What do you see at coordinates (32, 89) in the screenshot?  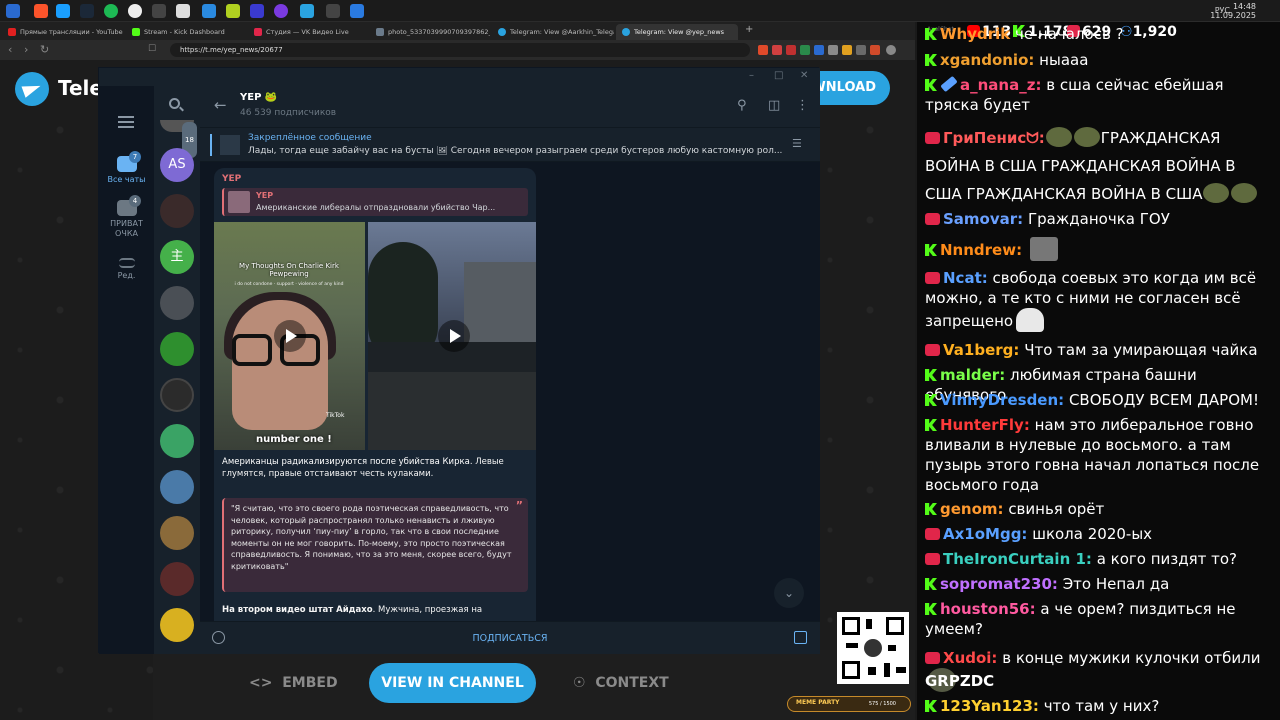 I see `telegram-logo-icon` at bounding box center [32, 89].